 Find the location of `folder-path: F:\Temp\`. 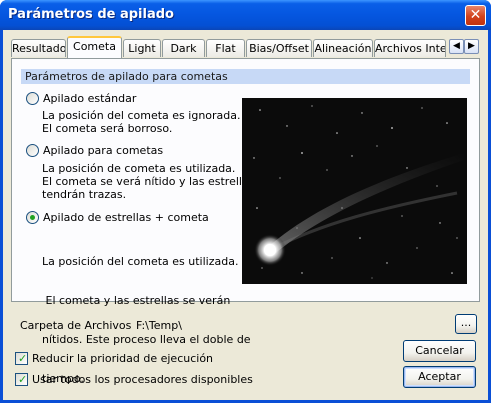

folder-path: F:\Temp\ is located at coordinates (159, 325).